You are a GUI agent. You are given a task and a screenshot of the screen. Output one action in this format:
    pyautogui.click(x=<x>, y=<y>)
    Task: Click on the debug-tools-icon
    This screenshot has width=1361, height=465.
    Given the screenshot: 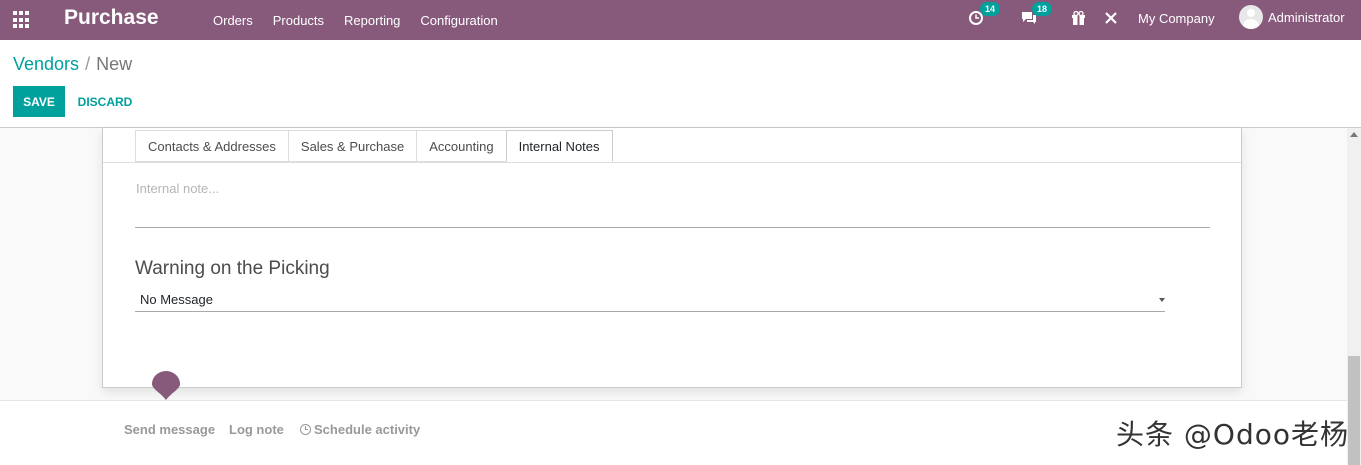 What is the action you would take?
    pyautogui.click(x=1111, y=20)
    